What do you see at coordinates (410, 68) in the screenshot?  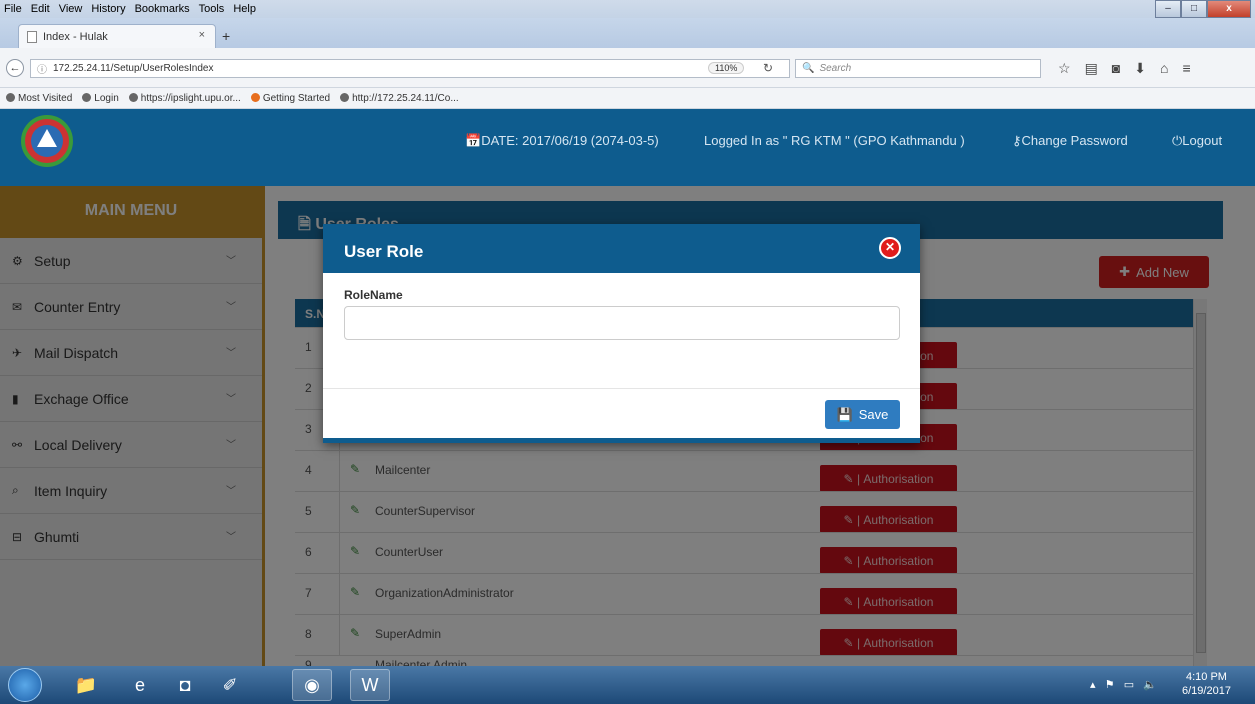 I see `url-bar: ⓘ 172.25.24.11/Setup/UserRolesIndex` at bounding box center [410, 68].